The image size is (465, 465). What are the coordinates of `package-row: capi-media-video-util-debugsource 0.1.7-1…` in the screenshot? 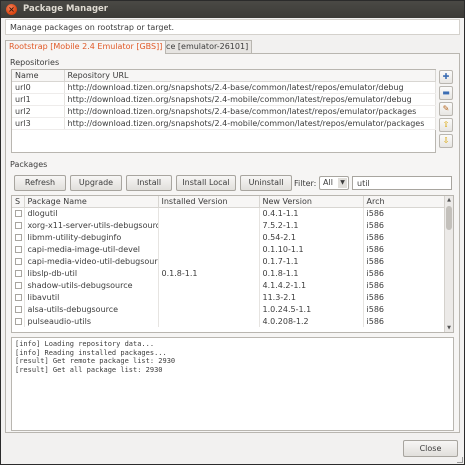 It's located at (229, 261).